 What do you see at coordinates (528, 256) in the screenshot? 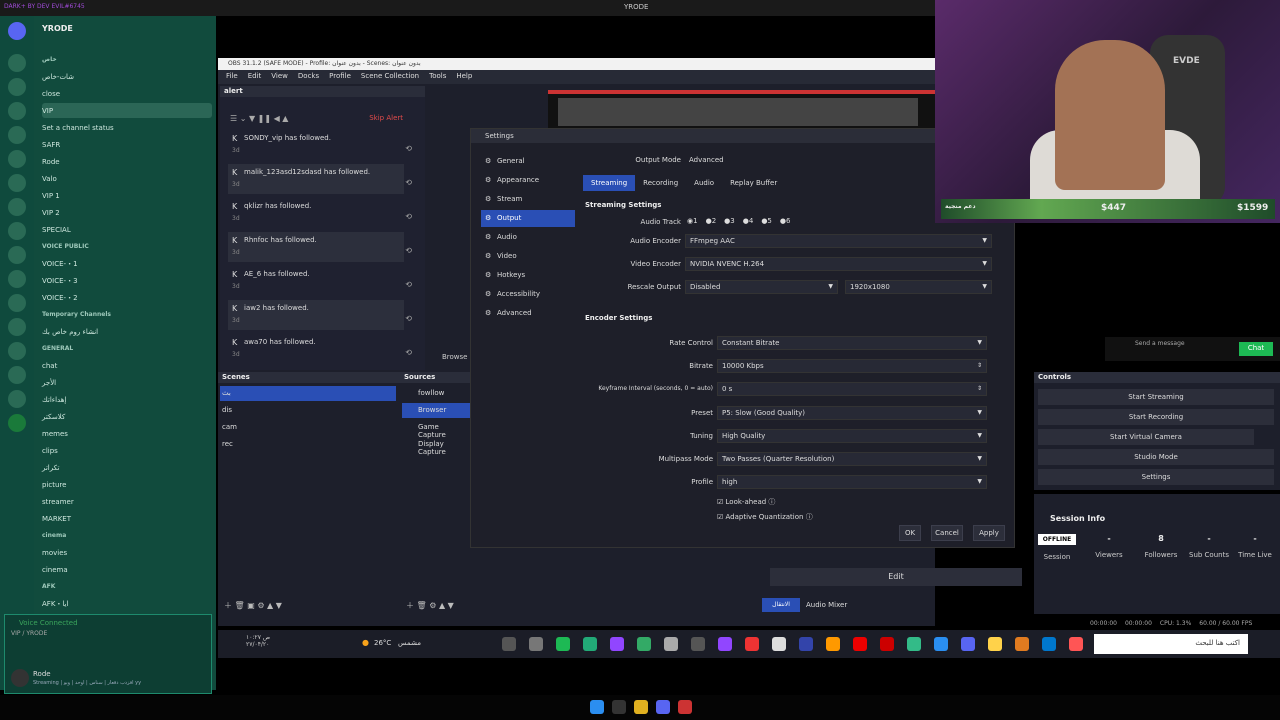
I see `settings-nav-video: ⚙ Video` at bounding box center [528, 256].